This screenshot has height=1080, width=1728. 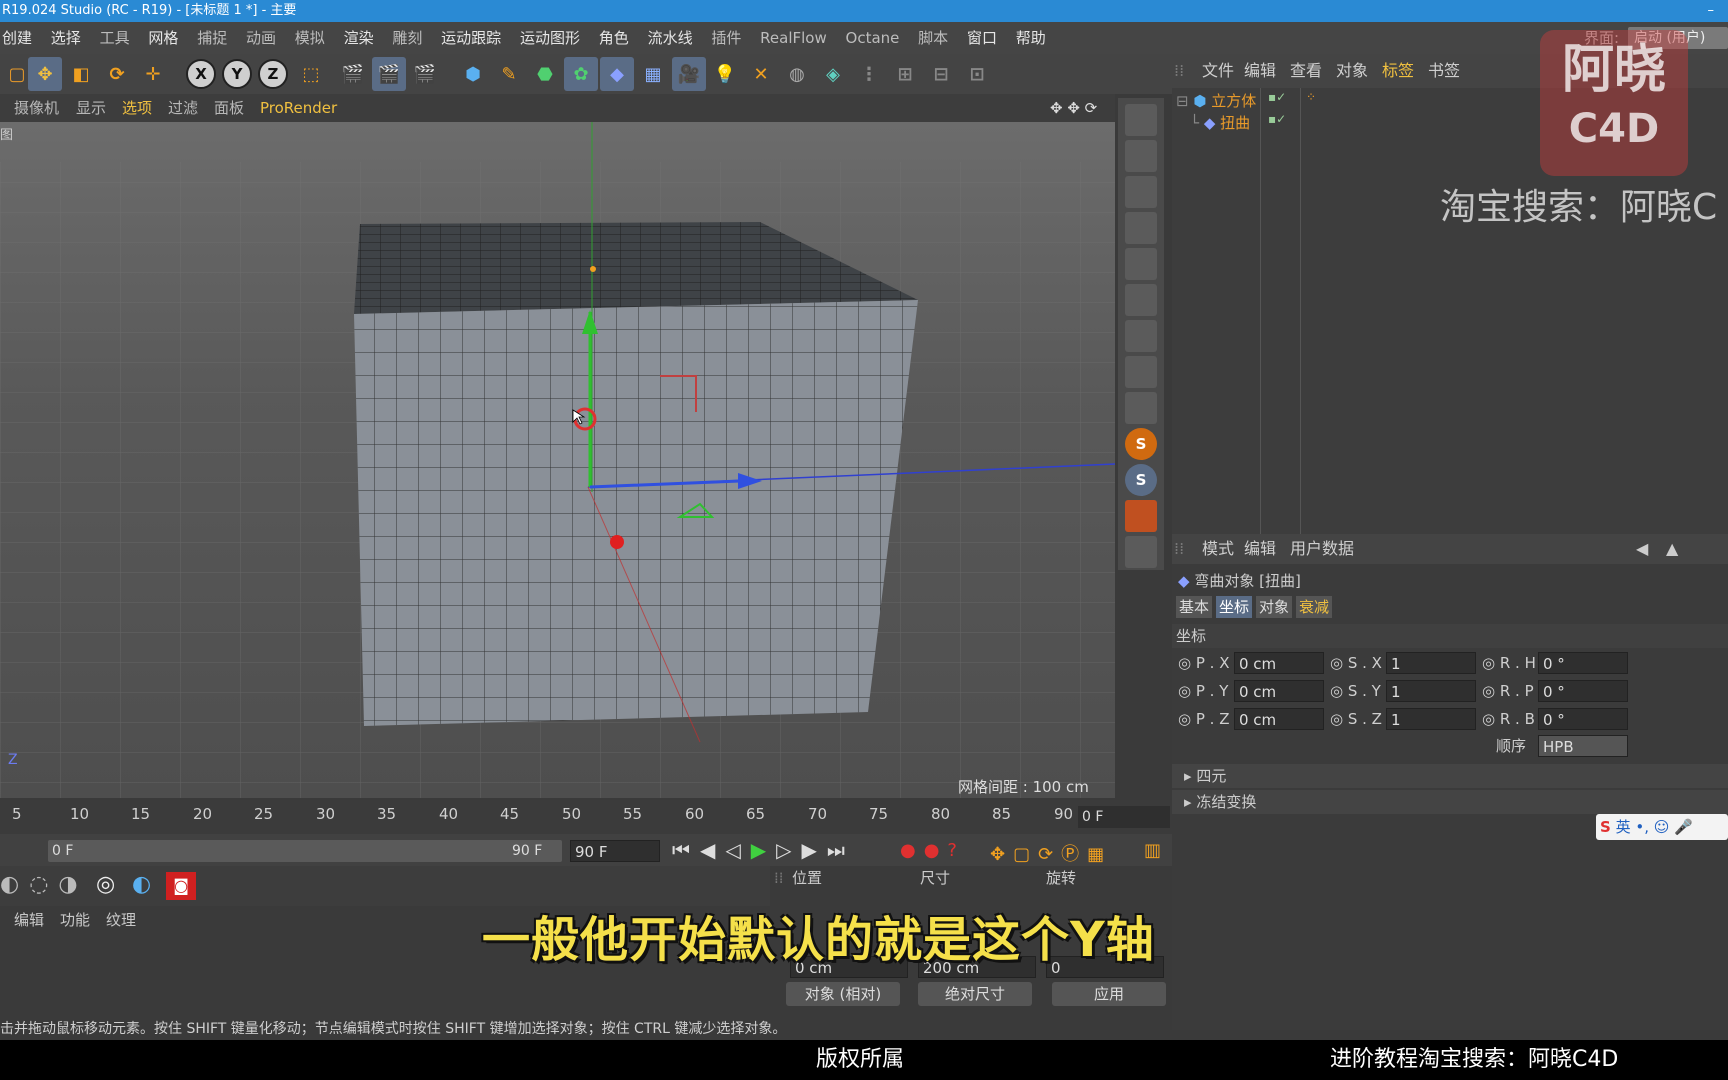 What do you see at coordinates (1277, 97) in the screenshot?
I see `visibility-check-icon: ▪✓` at bounding box center [1277, 97].